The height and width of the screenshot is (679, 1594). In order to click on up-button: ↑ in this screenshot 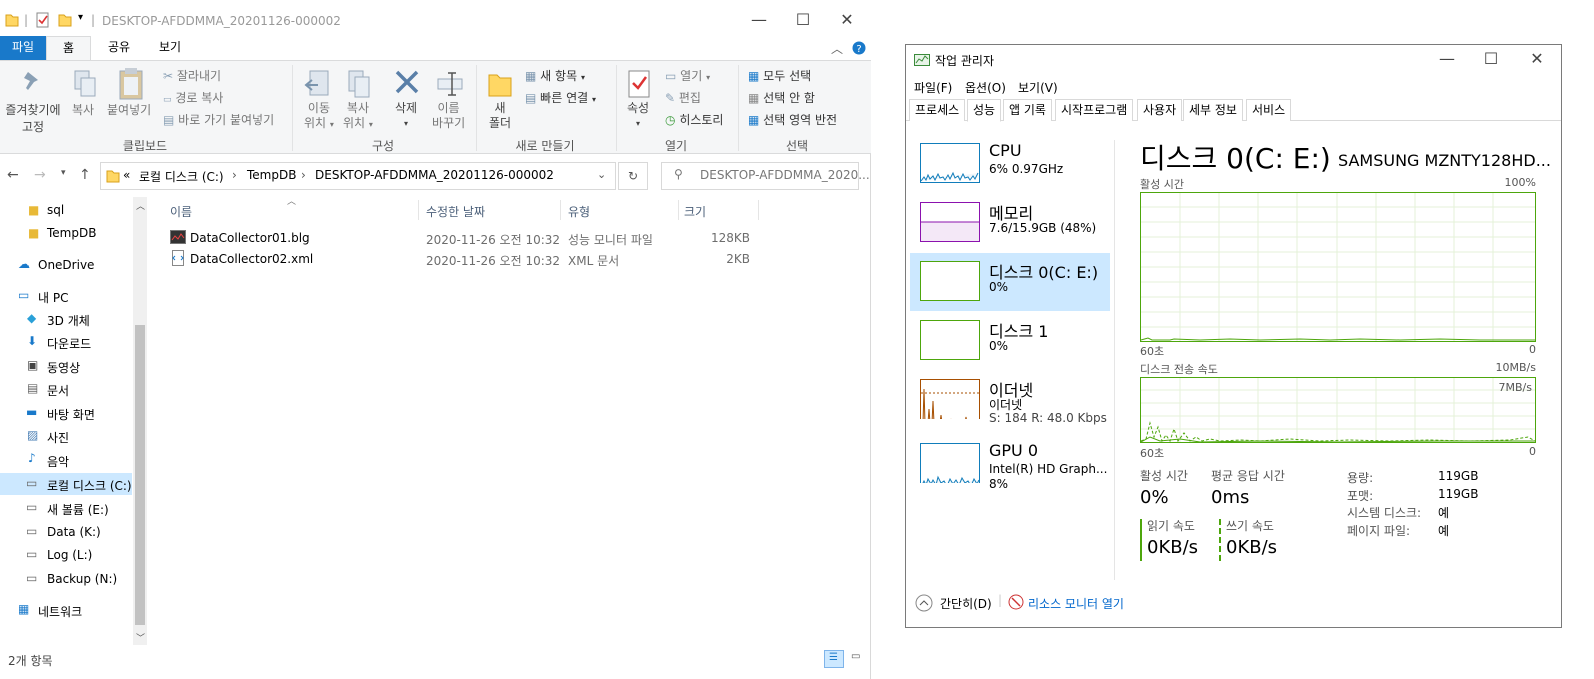, I will do `click(85, 175)`.